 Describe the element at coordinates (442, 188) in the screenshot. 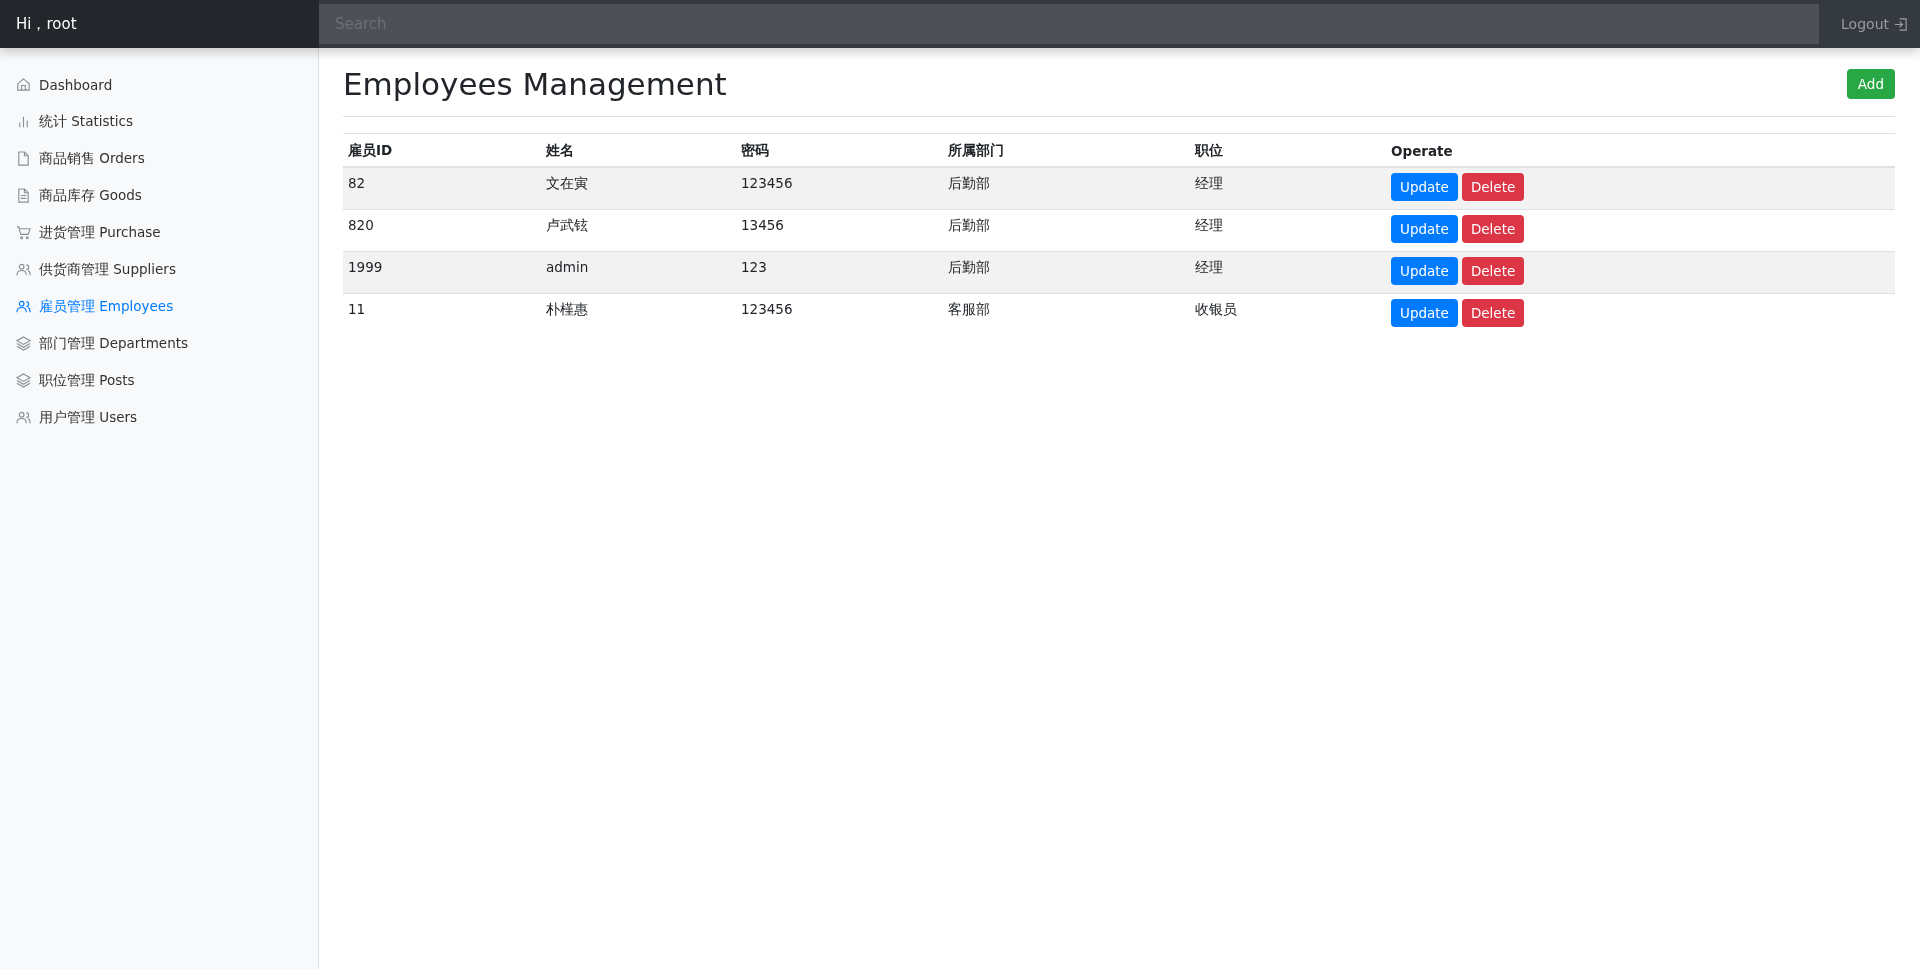

I see `table-cell: 82` at that location.